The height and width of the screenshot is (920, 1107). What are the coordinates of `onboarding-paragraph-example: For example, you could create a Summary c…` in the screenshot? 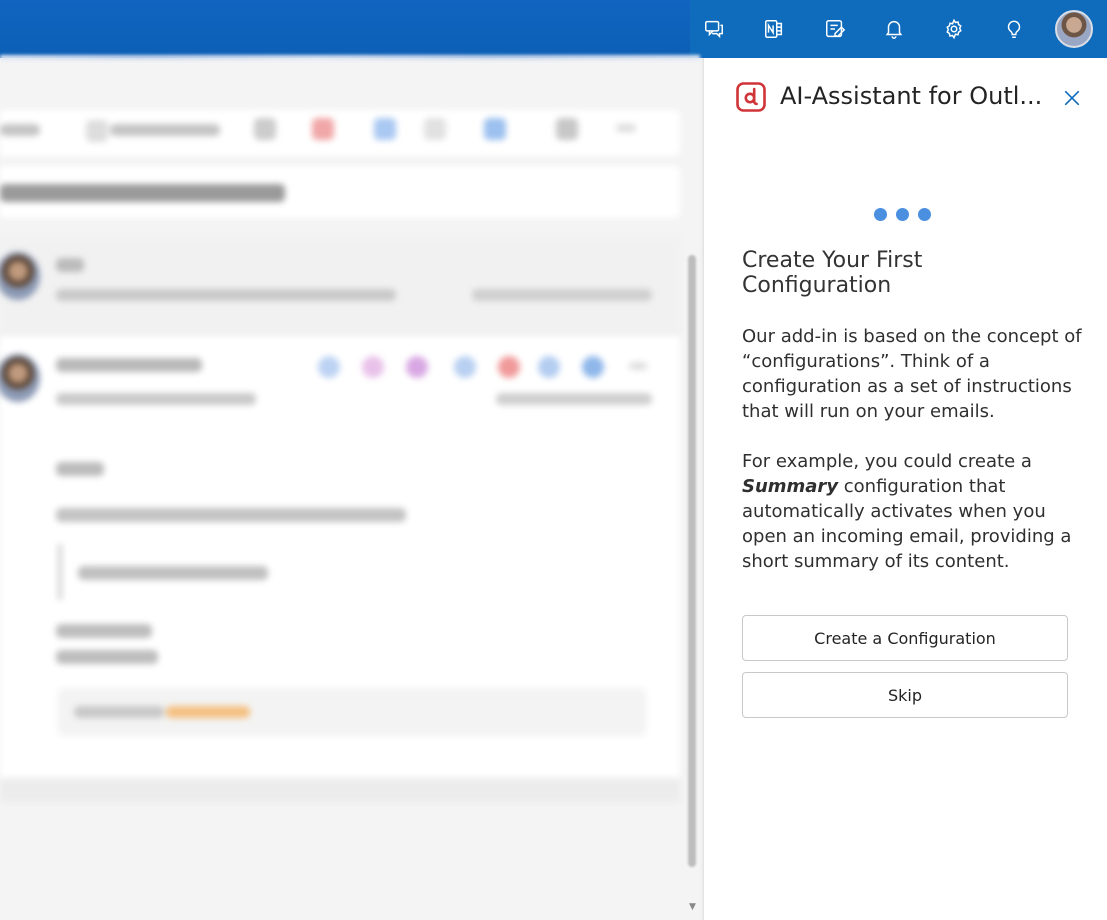 It's located at (912, 511).